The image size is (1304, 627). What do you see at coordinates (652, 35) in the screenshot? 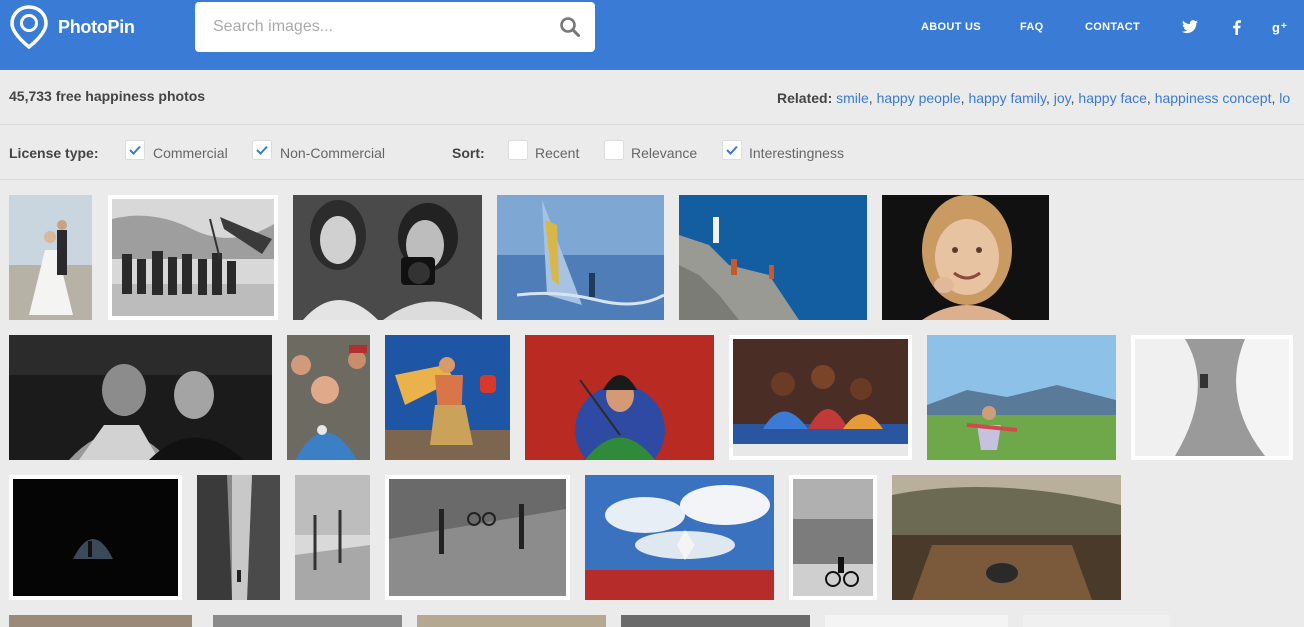
I see `top-header: PhotoPin ABOUT US FAQ CONTACT g +` at bounding box center [652, 35].